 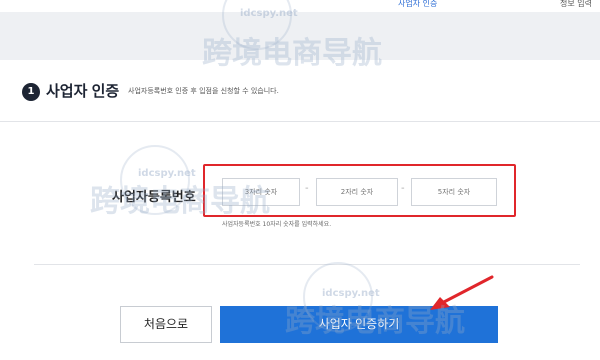 What do you see at coordinates (359, 324) in the screenshot?
I see `verify-business-button: 사업자 인증하기` at bounding box center [359, 324].